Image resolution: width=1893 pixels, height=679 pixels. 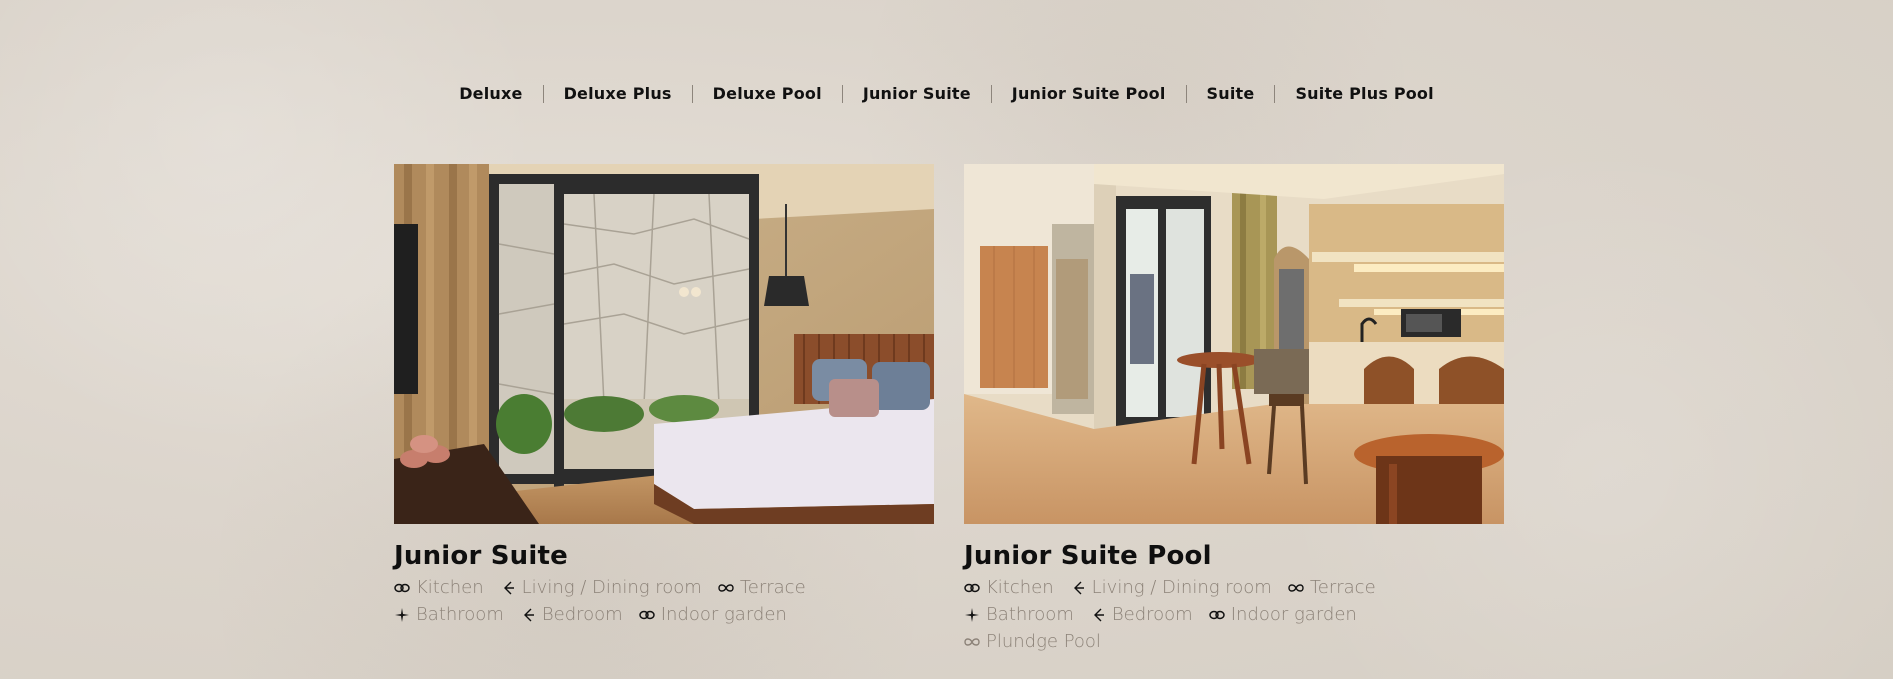 What do you see at coordinates (490, 94) in the screenshot?
I see `nav-item-deluxe: Deluxe` at bounding box center [490, 94].